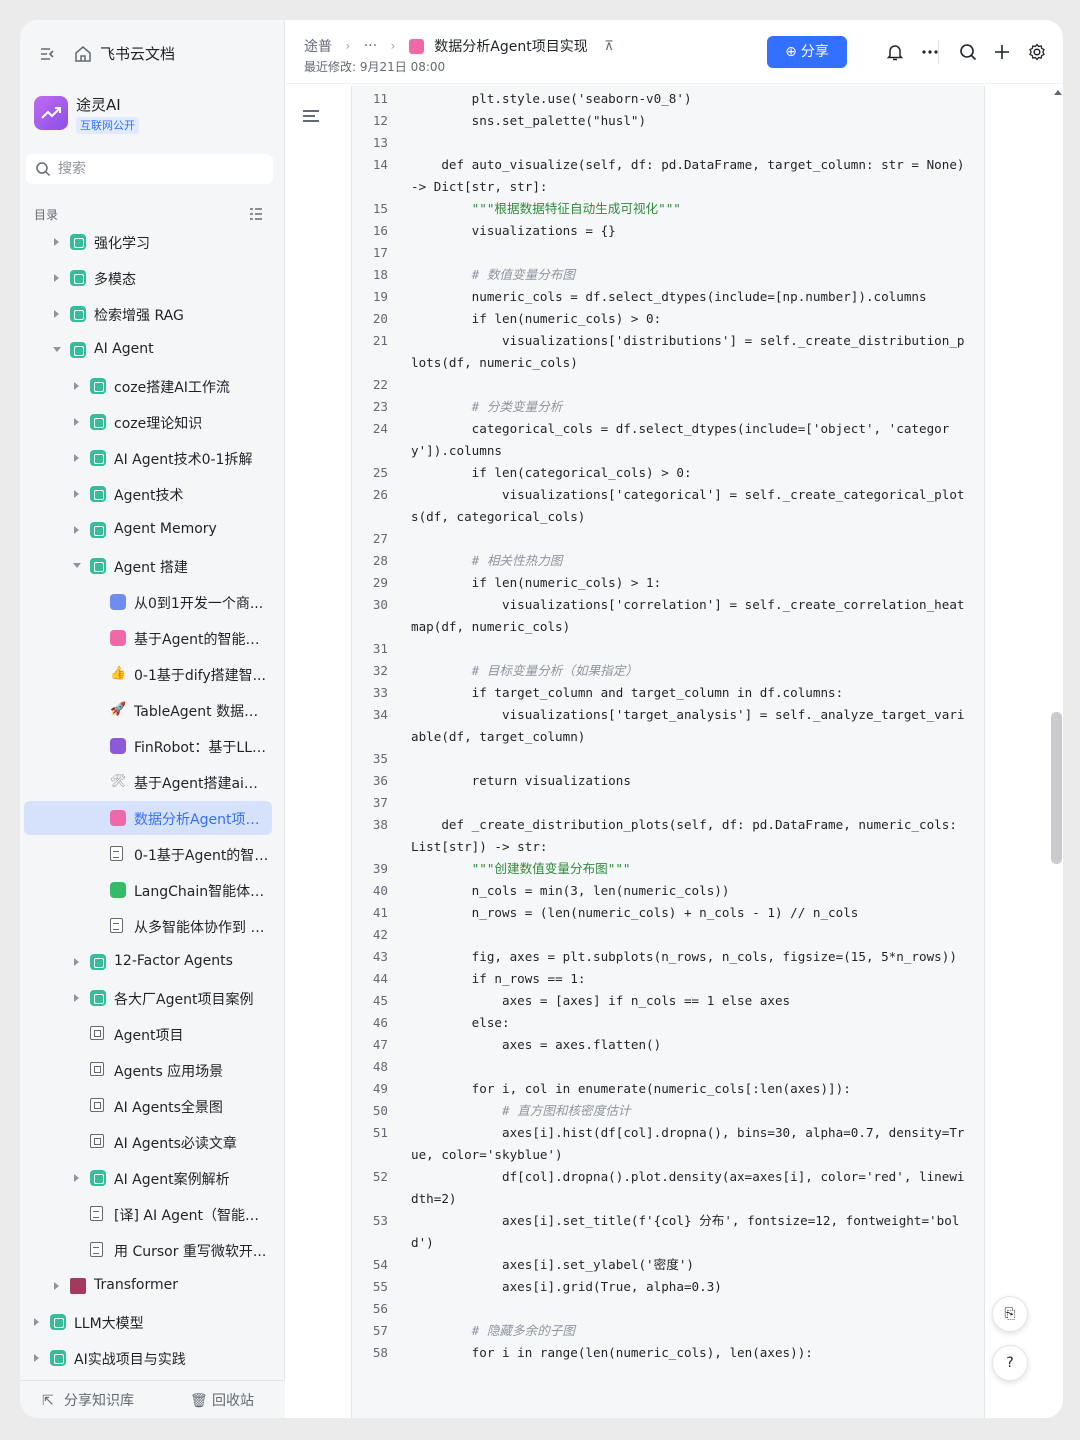 The width and height of the screenshot is (1080, 1440). What do you see at coordinates (152, 422) in the screenshot?
I see `sidebar-item: coze理论知识` at bounding box center [152, 422].